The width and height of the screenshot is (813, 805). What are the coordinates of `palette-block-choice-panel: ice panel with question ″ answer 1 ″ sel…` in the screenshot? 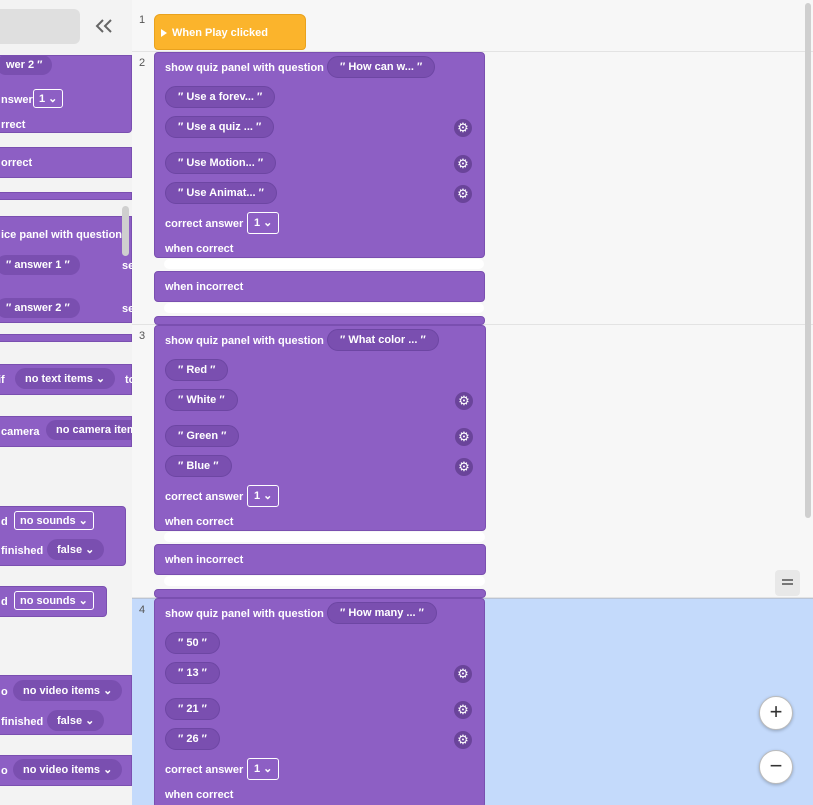 It's located at (66, 269).